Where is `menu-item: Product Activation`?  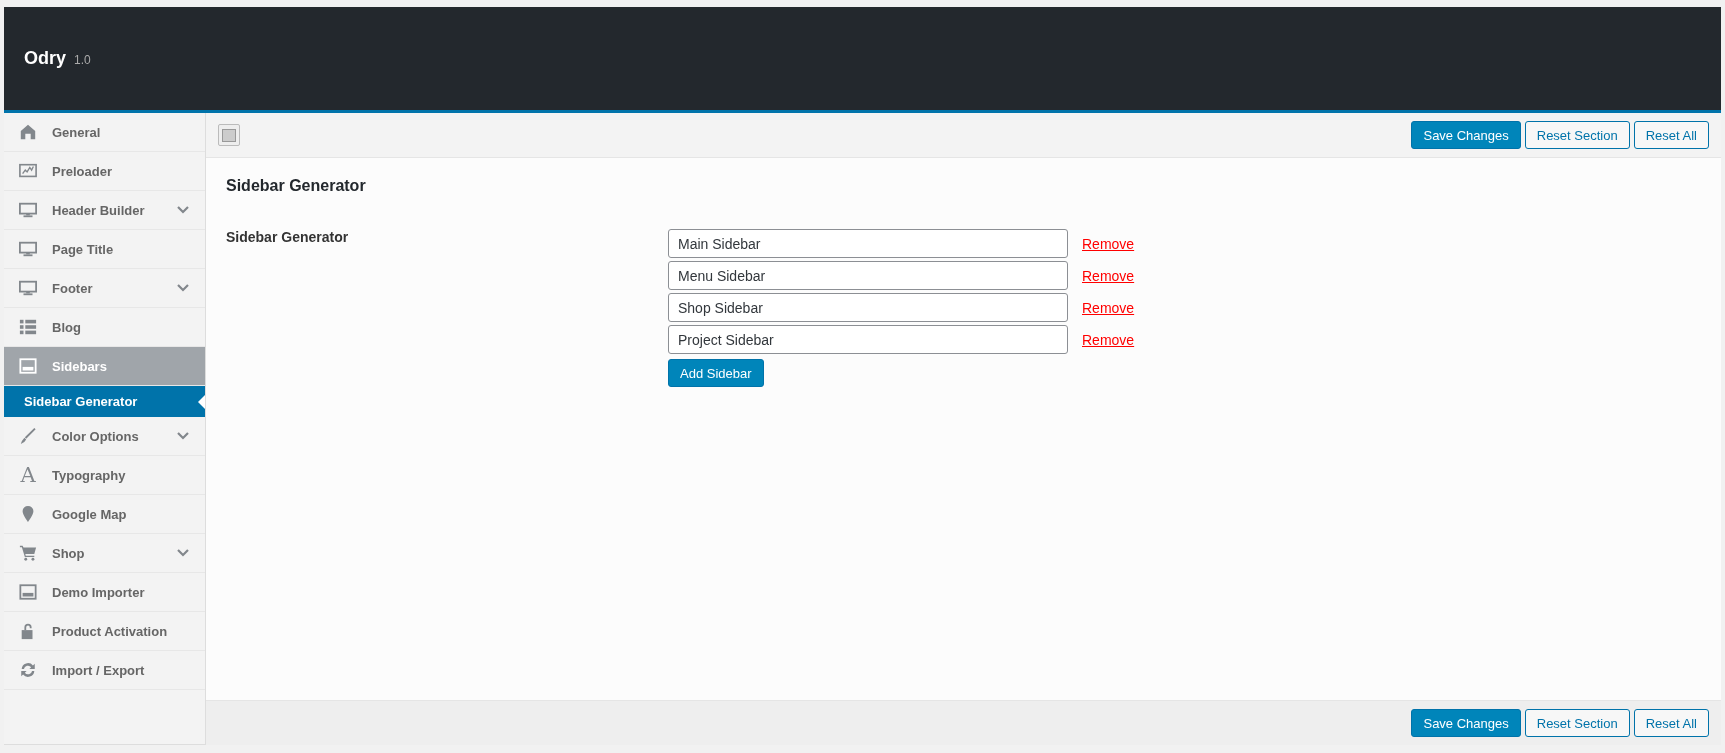
menu-item: Product Activation is located at coordinates (104, 631).